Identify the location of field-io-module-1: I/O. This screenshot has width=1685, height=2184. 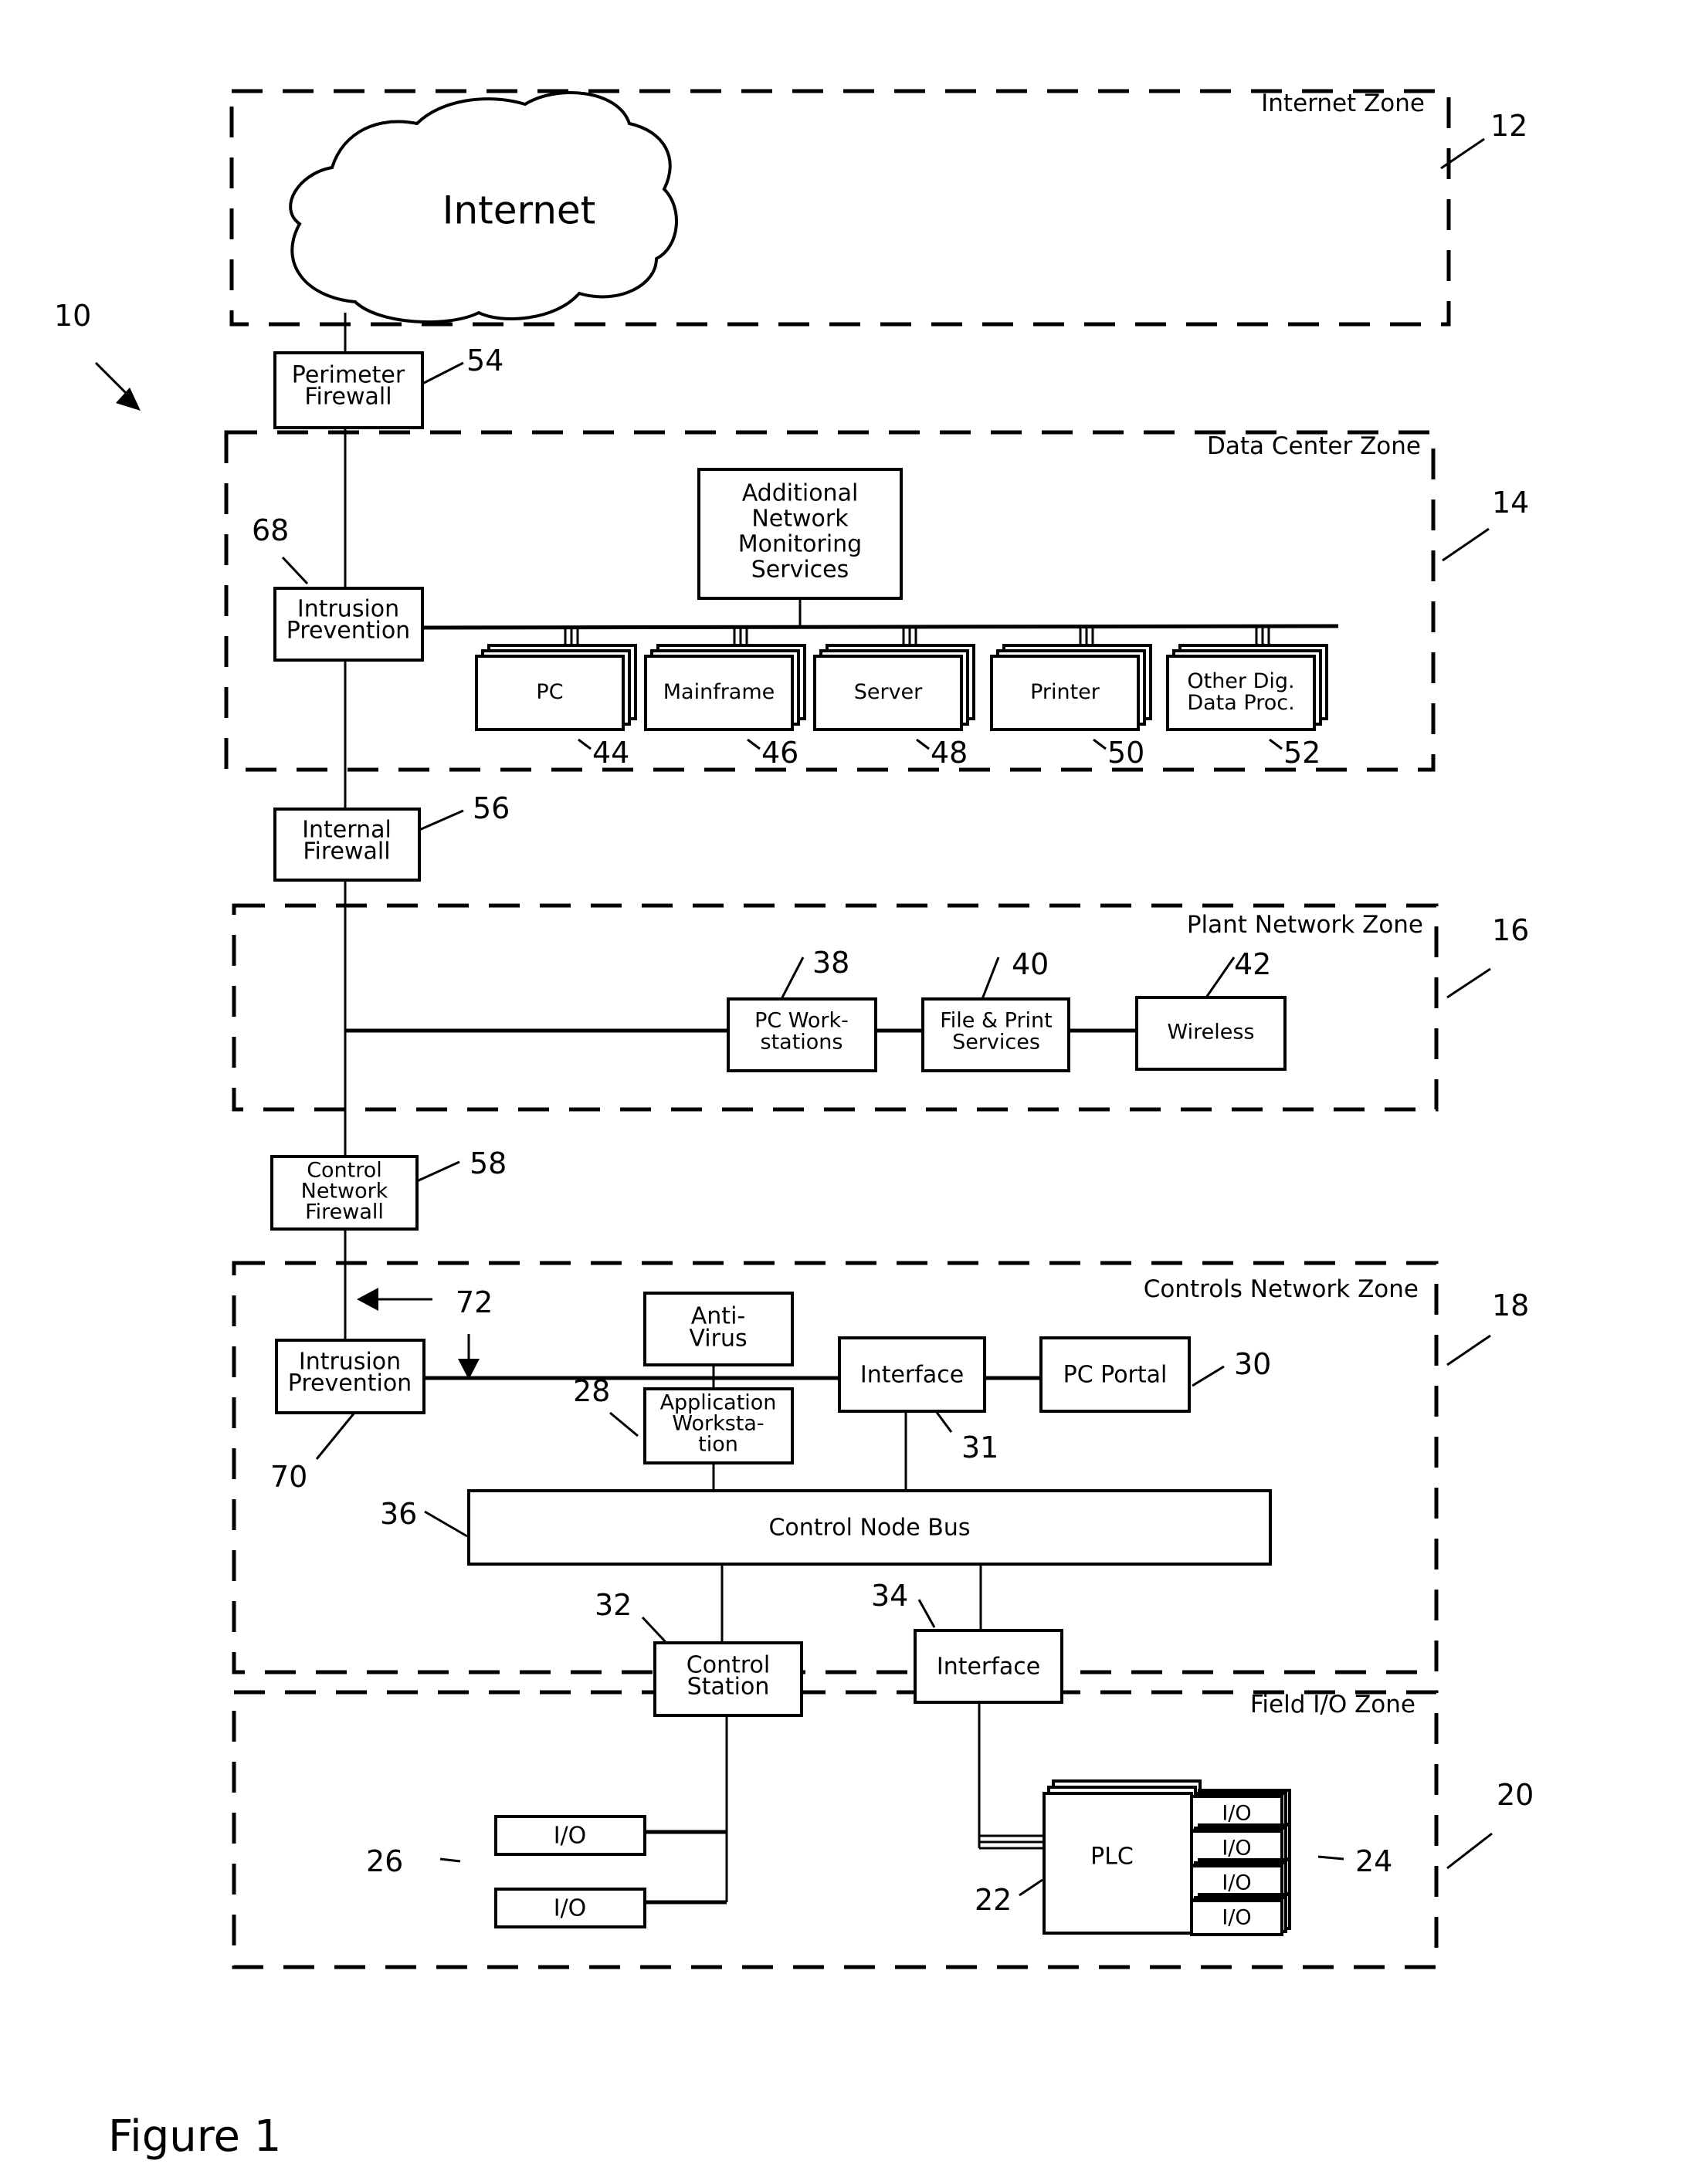
(570, 1836).